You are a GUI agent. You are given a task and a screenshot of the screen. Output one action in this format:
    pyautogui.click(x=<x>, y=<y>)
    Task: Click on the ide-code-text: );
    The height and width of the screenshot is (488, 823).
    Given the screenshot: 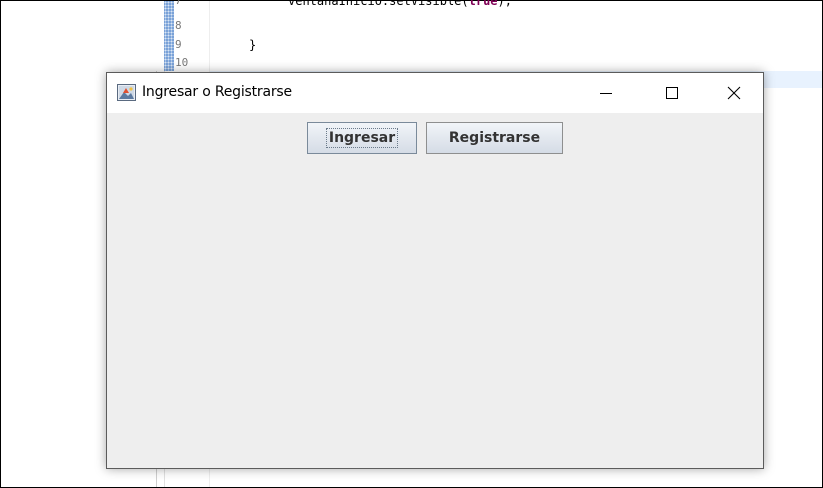 What is the action you would take?
    pyautogui.click(x=504, y=4)
    